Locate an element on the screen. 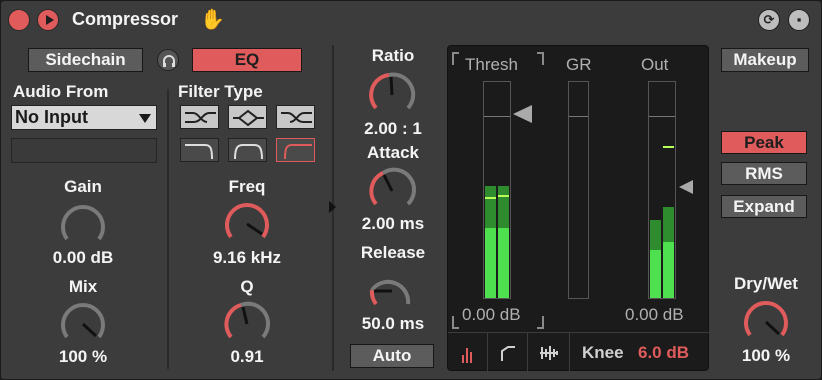  drywet-value: 100 % is located at coordinates (766, 355).